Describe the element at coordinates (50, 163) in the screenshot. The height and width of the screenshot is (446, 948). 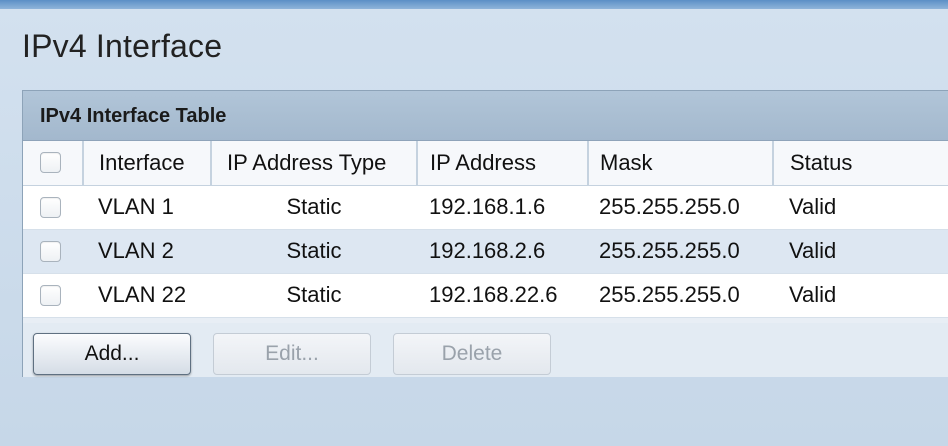
I see `select-all-checkbox` at that location.